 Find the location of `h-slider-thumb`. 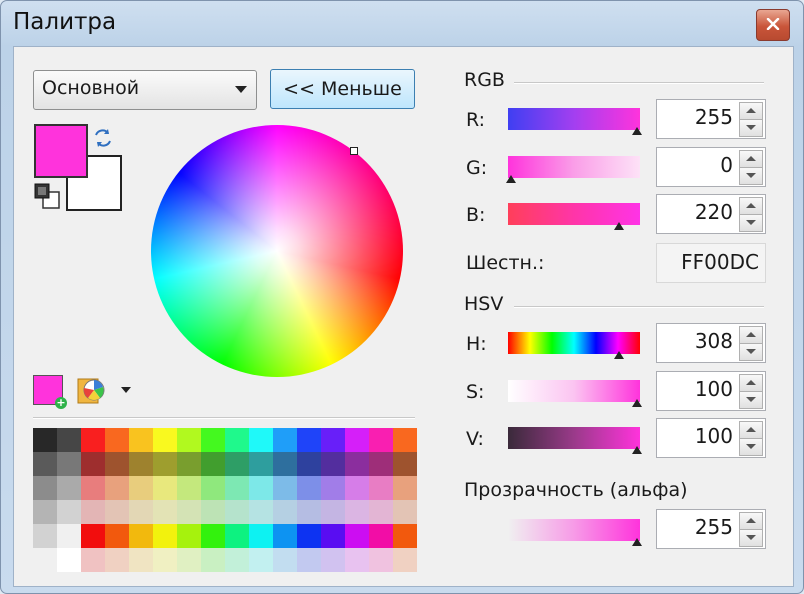

h-slider-thumb is located at coordinates (619, 355).